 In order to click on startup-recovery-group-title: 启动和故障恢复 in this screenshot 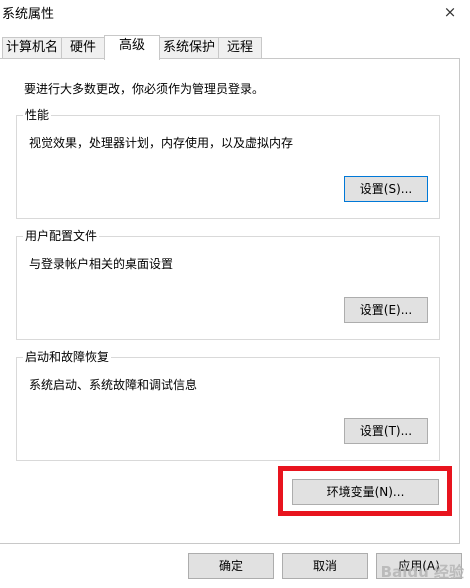, I will do `click(67, 357)`.